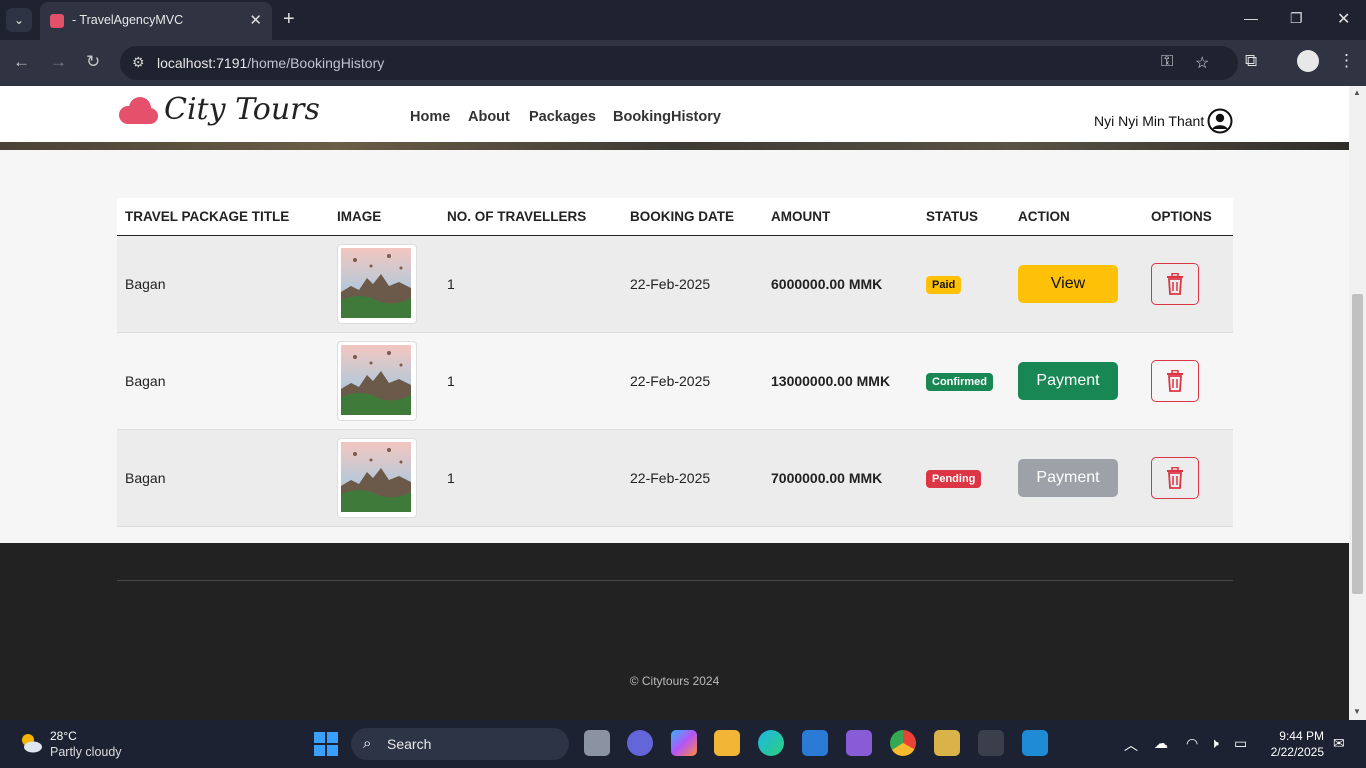 This screenshot has width=1366, height=768. What do you see at coordinates (367, 743) in the screenshot?
I see `search-icon: ⌕` at bounding box center [367, 743].